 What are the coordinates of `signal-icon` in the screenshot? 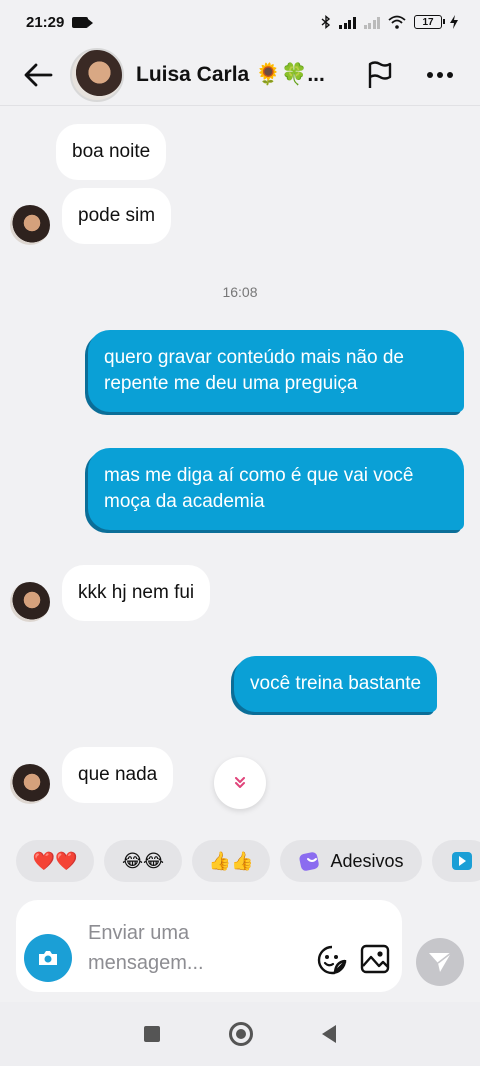 It's located at (347, 22).